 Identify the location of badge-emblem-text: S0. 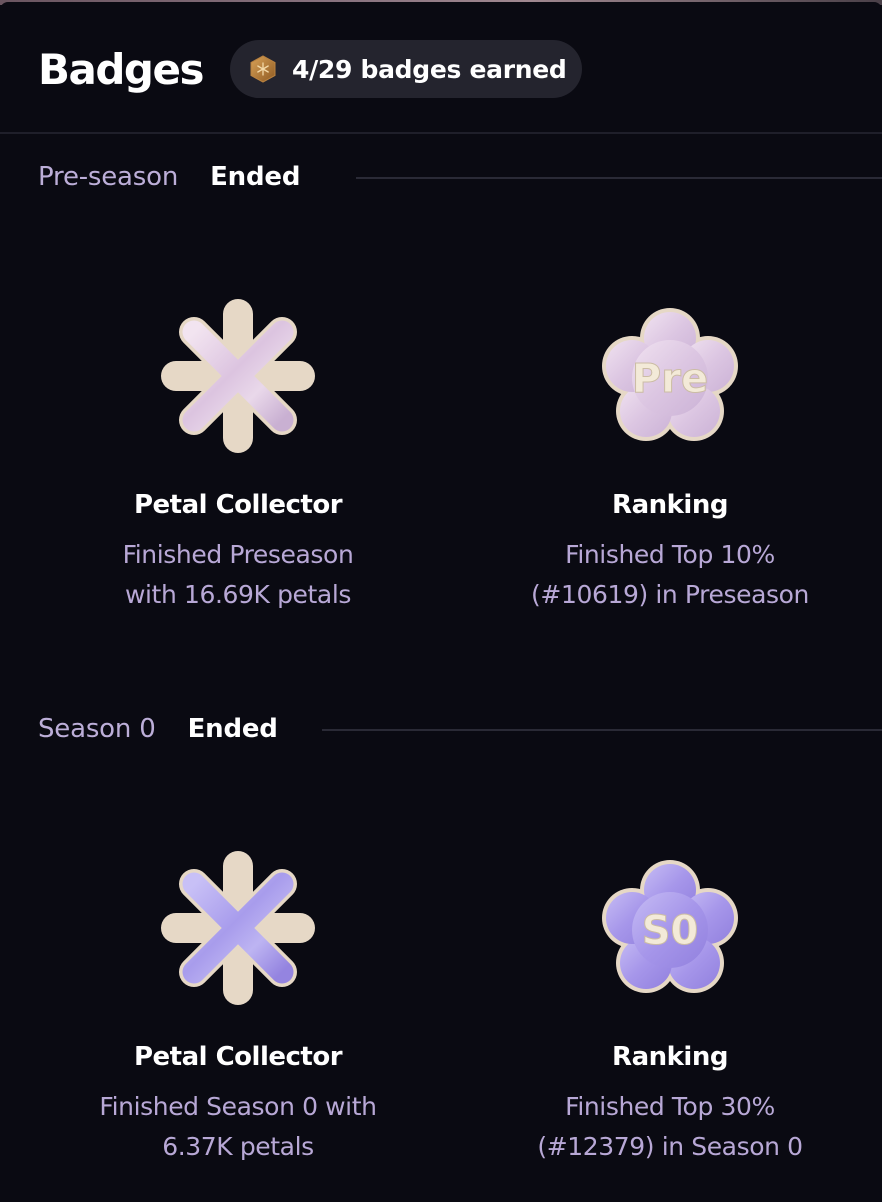
(670, 931).